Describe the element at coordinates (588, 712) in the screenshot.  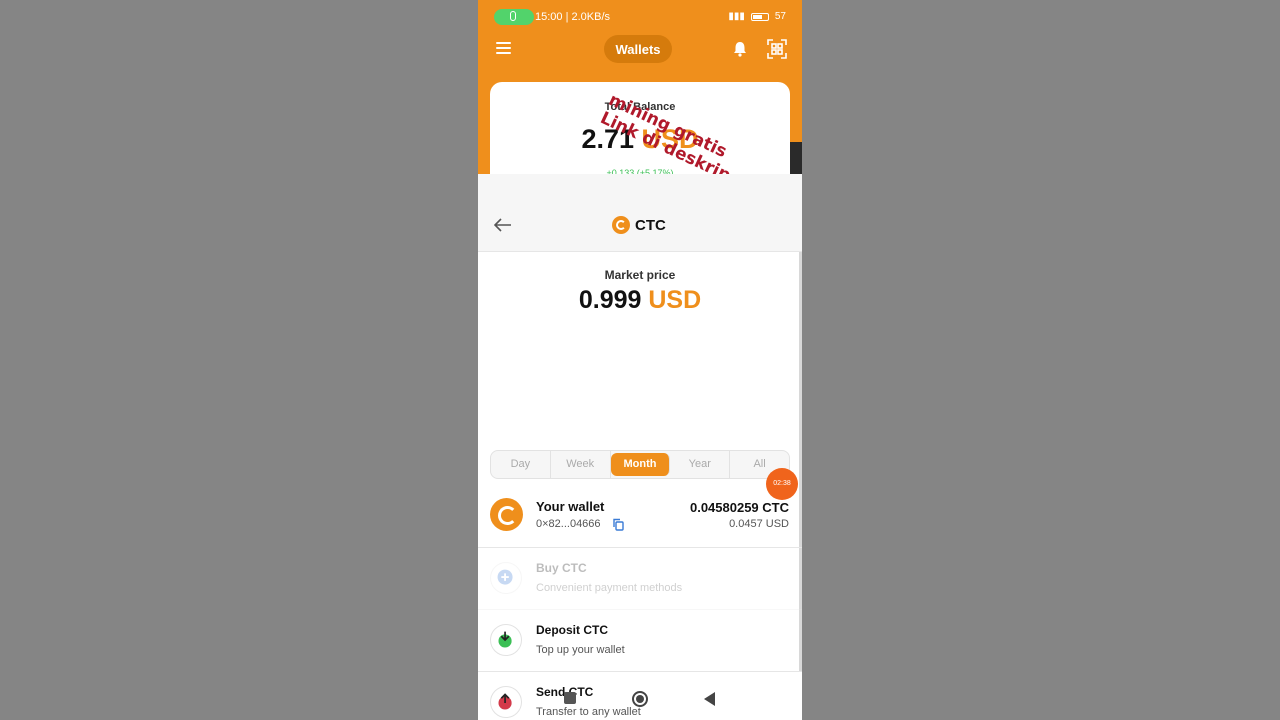
I see `action-subtitle: Transfer to any wallet` at that location.